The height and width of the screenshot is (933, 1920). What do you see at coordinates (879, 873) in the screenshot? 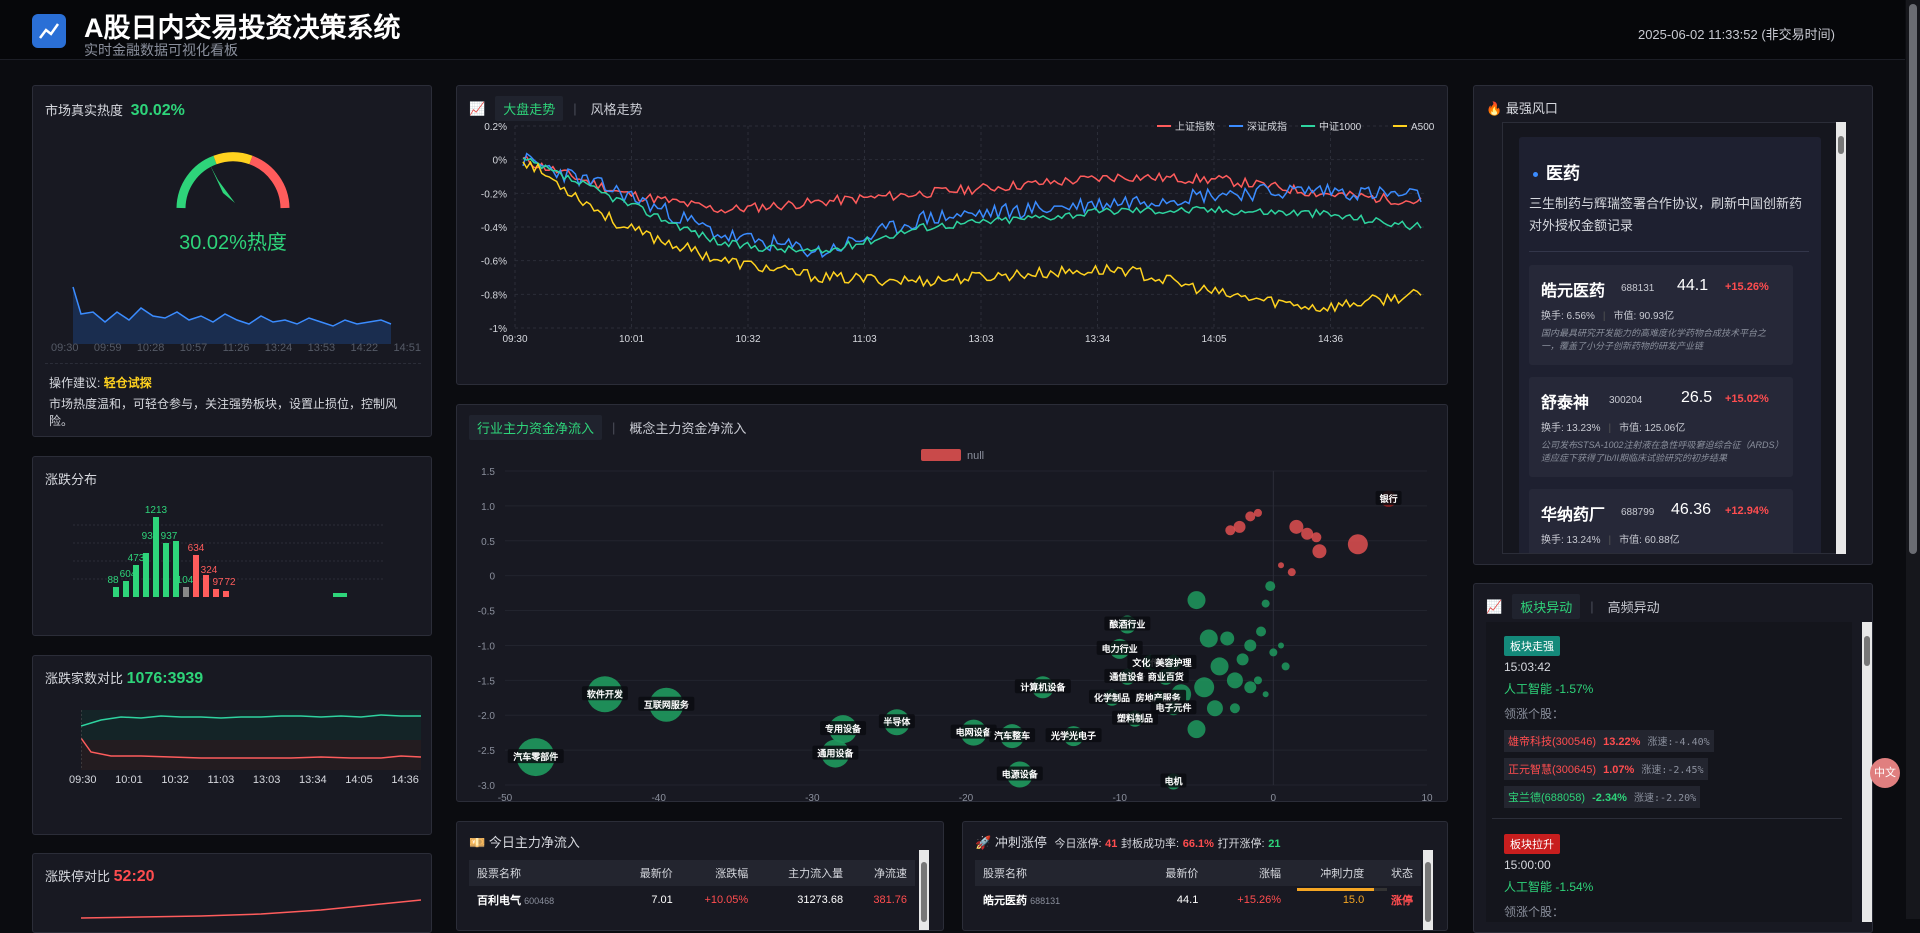
I see `col-header: 净流速` at bounding box center [879, 873].